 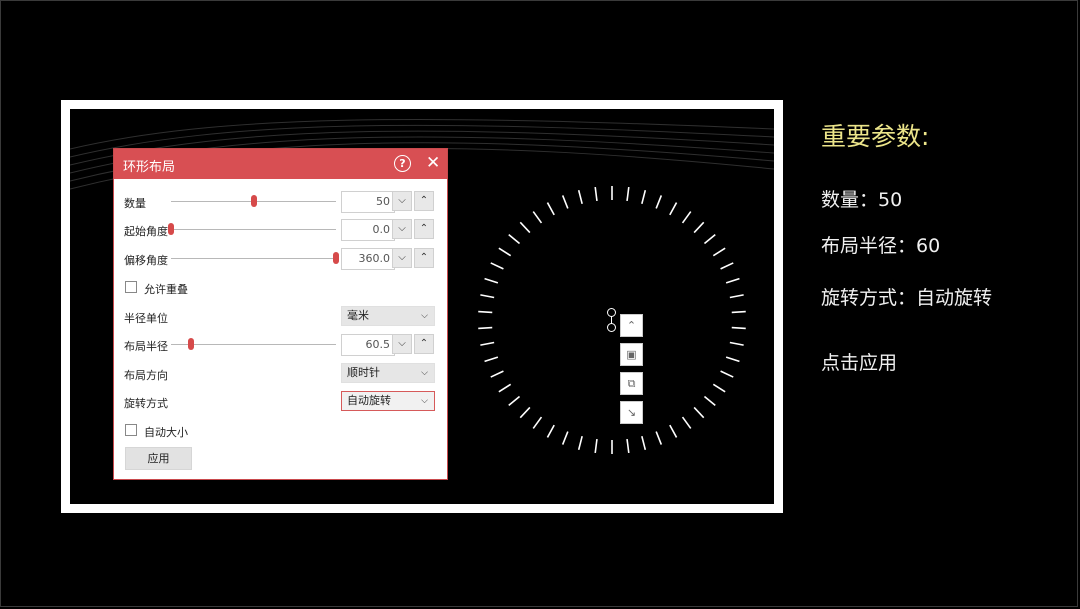 I want to click on layout-direction-label: 布局方向, so click(x=146, y=375).